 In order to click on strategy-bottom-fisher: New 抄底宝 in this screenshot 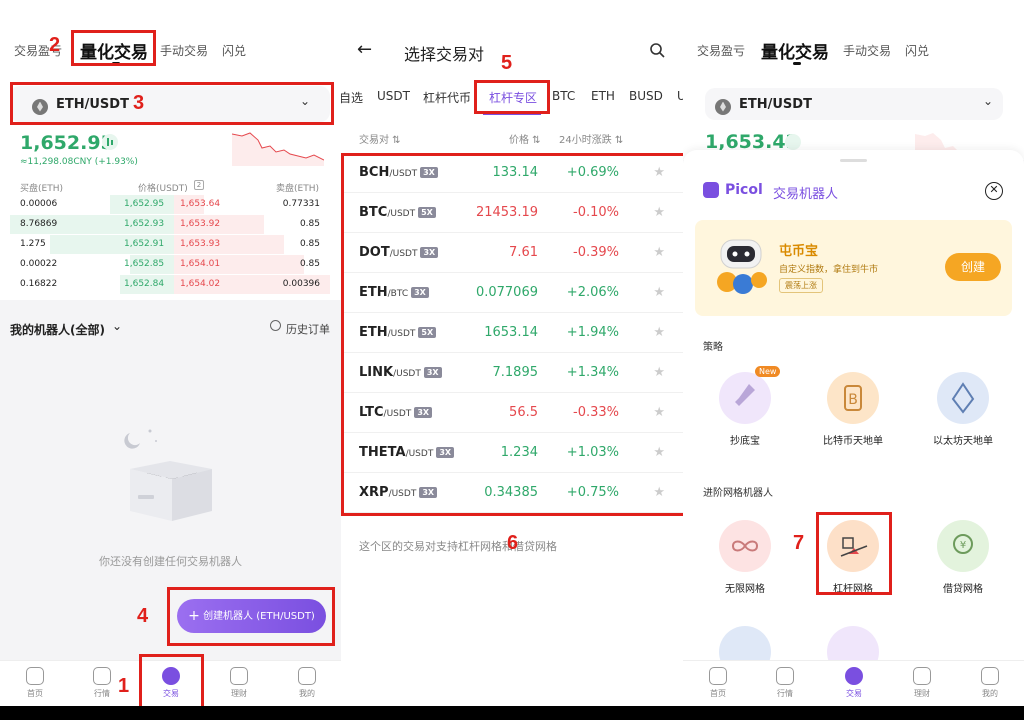, I will do `click(745, 406)`.